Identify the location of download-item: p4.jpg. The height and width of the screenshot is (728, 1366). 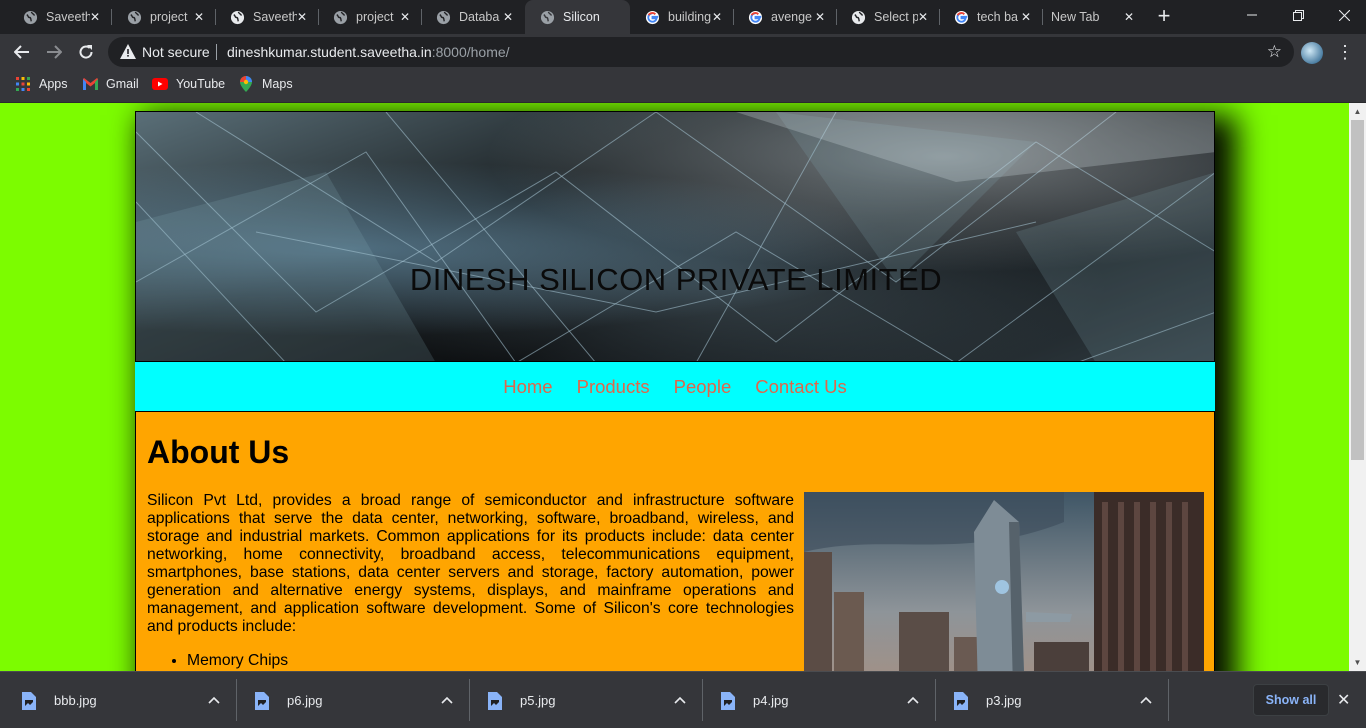
(828, 700).